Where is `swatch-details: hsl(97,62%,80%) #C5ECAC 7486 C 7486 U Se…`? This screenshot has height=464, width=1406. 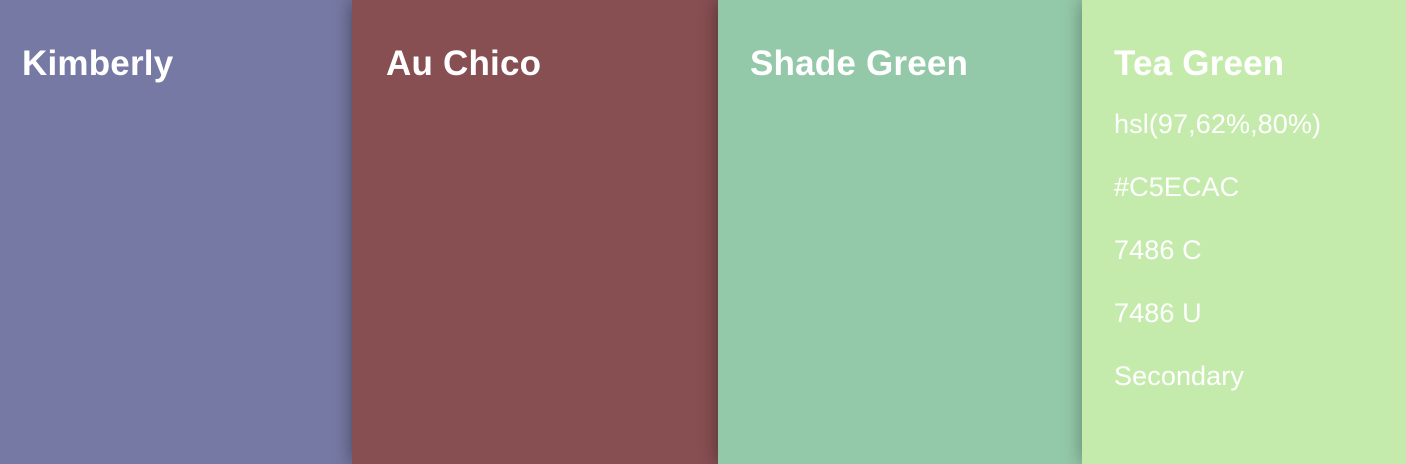 swatch-details: hsl(97,62%,80%) #C5ECAC 7486 C 7486 U Se… is located at coordinates (1260, 265).